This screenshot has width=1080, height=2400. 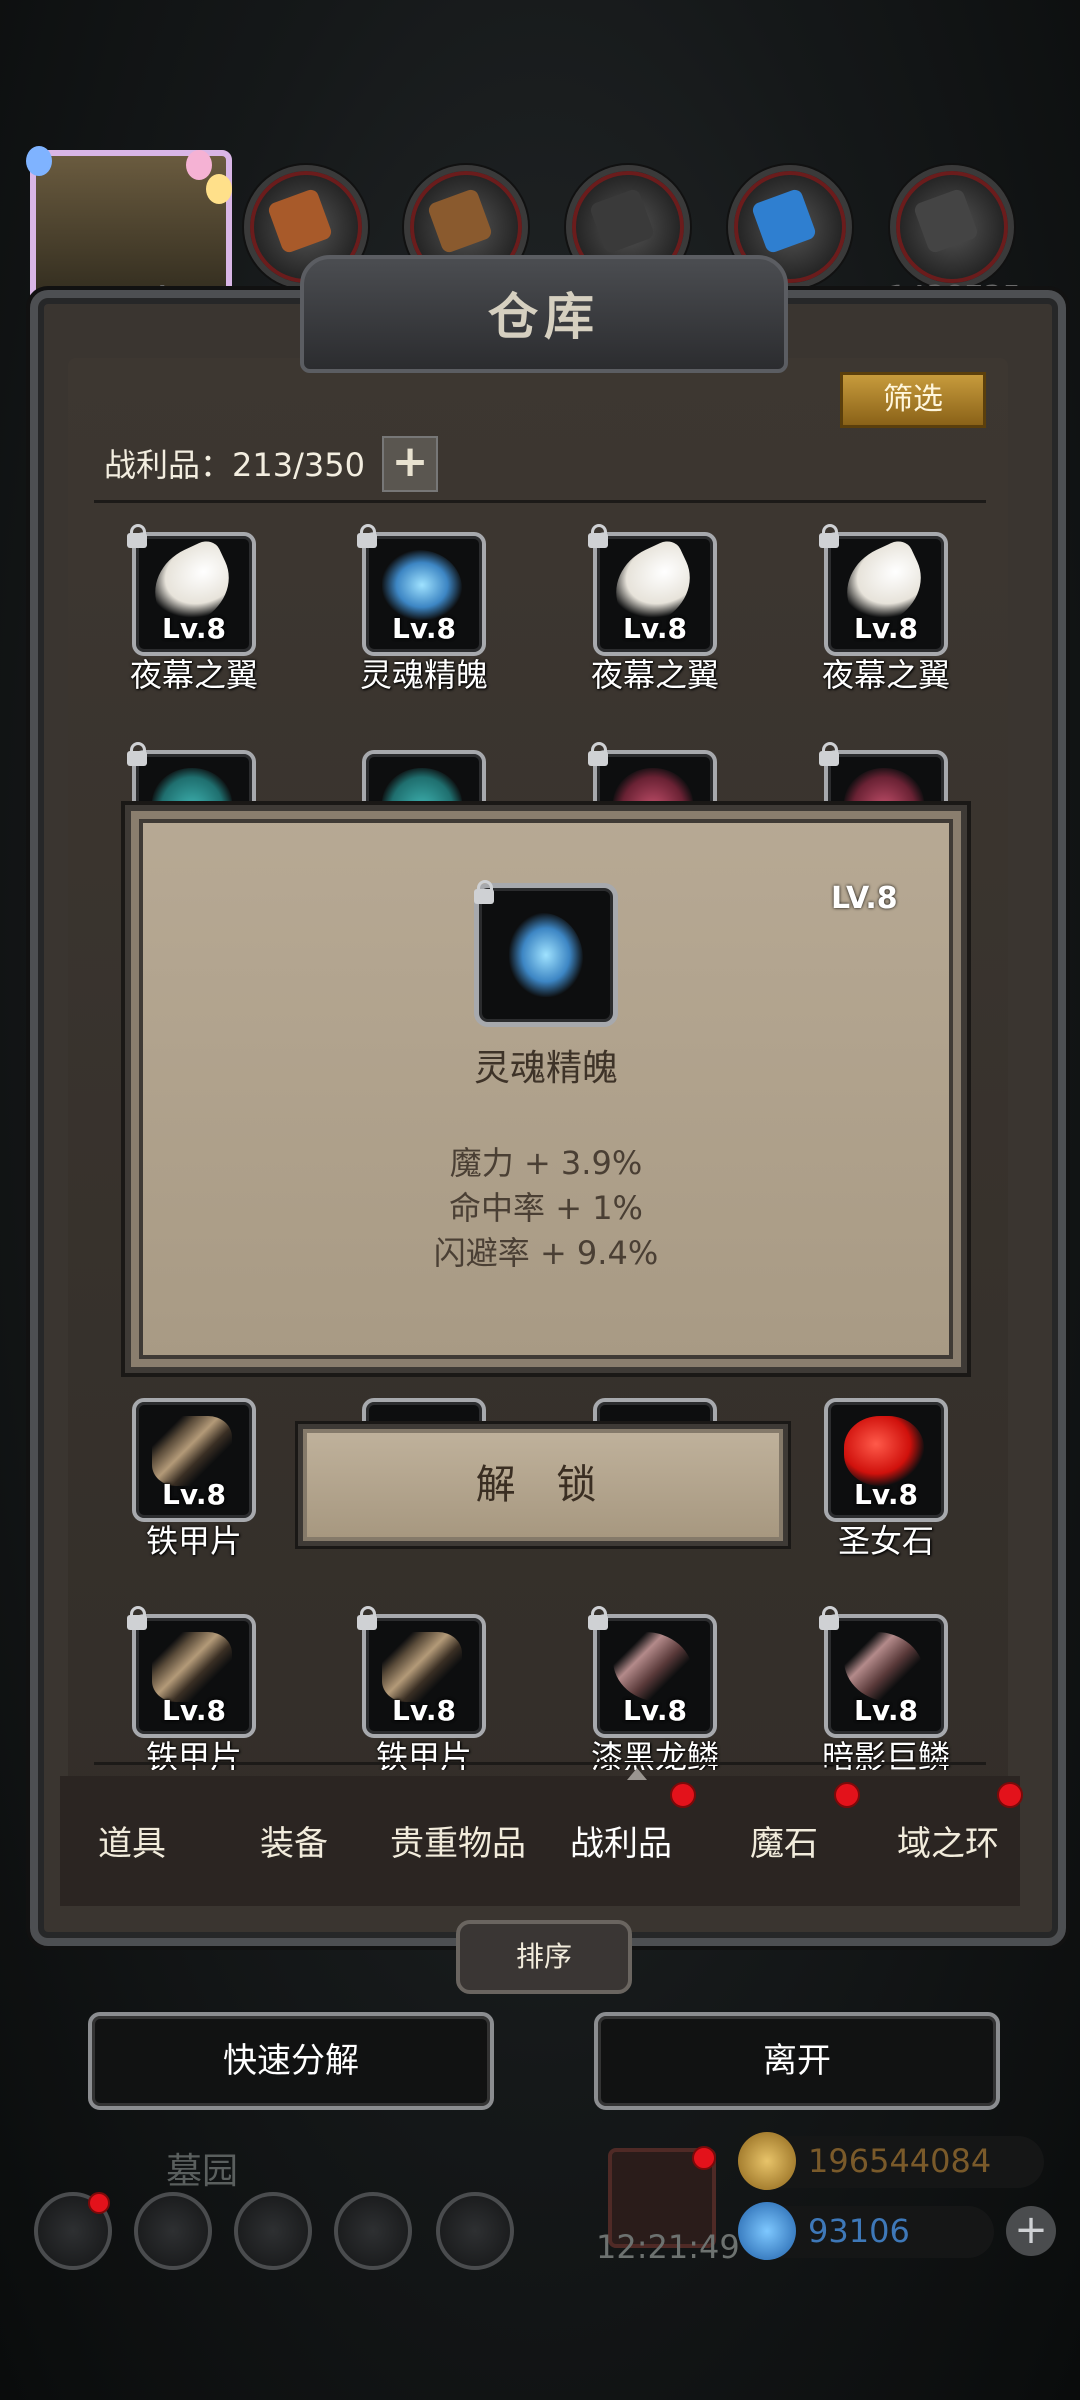 What do you see at coordinates (544, 1957) in the screenshot?
I see `sort-button: 排序` at bounding box center [544, 1957].